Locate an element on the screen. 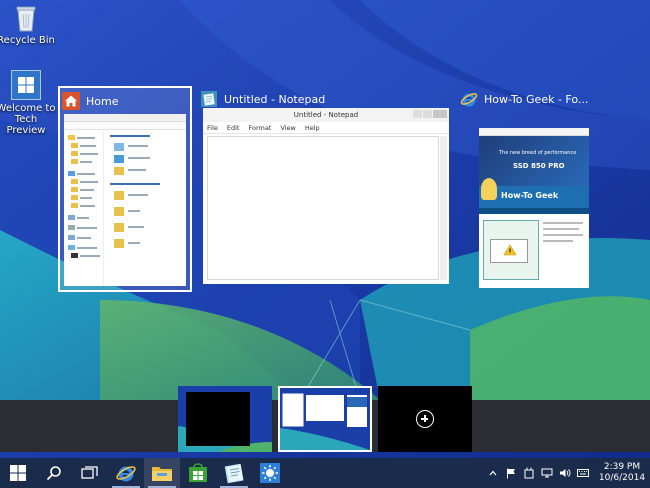 This screenshot has width=650, height=488. window-title-bar: Untitled - Notepad is located at coordinates (262, 99).